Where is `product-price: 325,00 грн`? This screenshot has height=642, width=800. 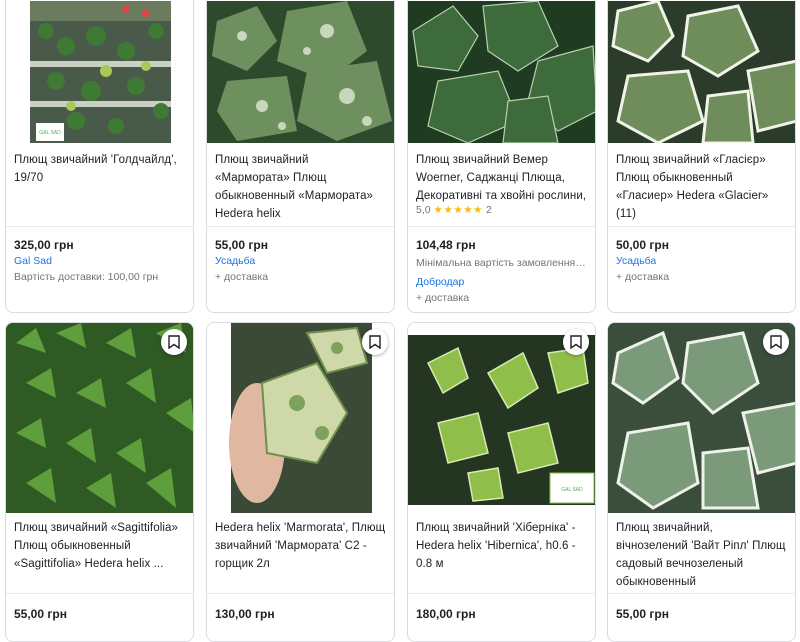
product-price: 325,00 грн is located at coordinates (44, 245).